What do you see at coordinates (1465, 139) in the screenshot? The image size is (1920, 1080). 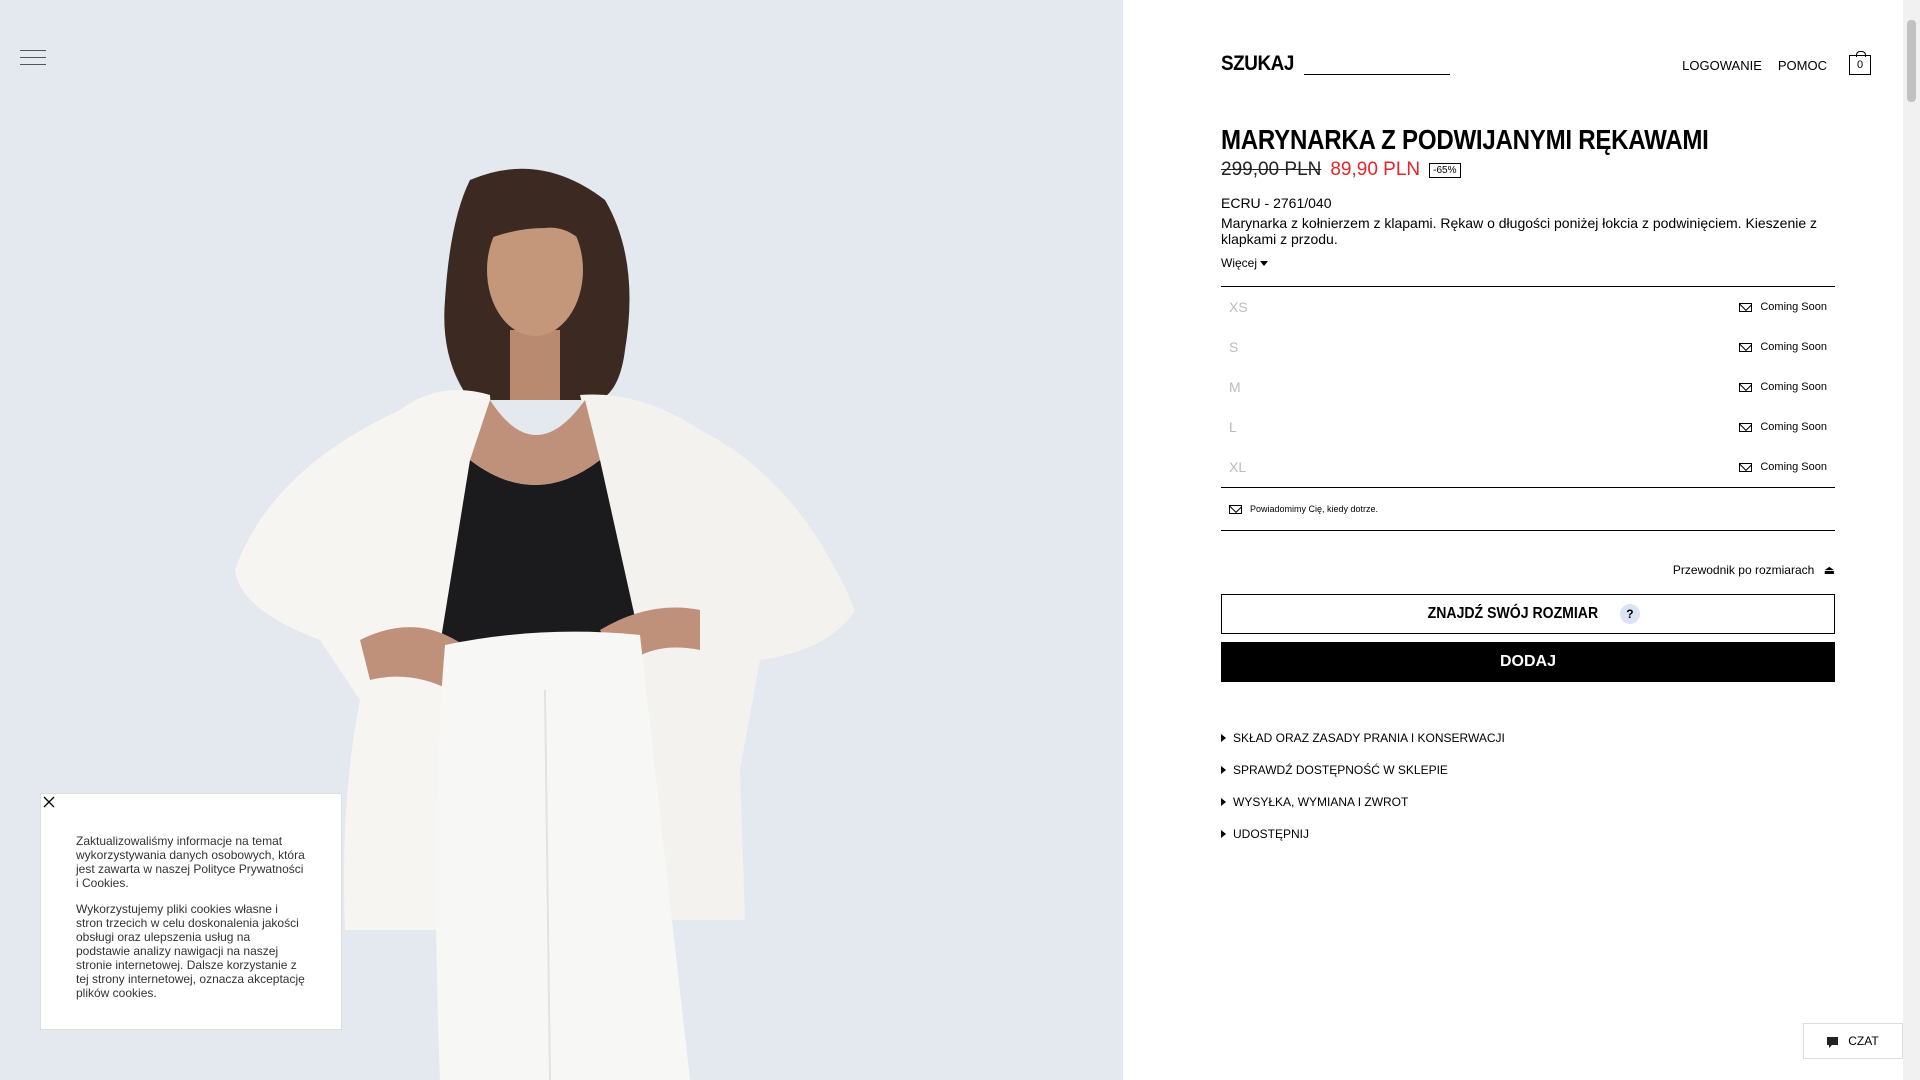 I see `product-title: MARYNARKA Z PODWIJANYMI RĘKAWAMI` at bounding box center [1465, 139].